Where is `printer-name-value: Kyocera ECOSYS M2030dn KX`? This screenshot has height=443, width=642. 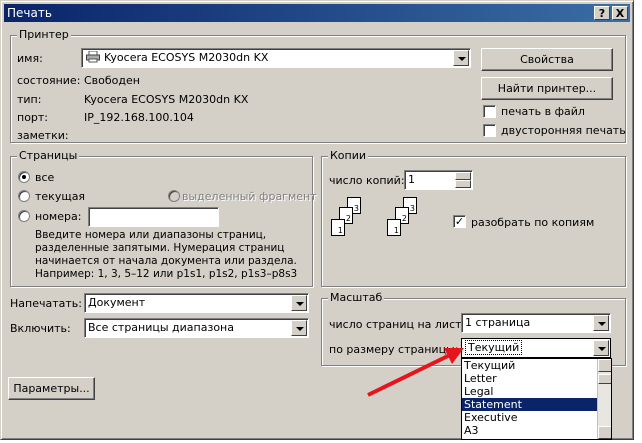
printer-name-value: Kyocera ECOSYS M2030dn KX is located at coordinates (186, 57).